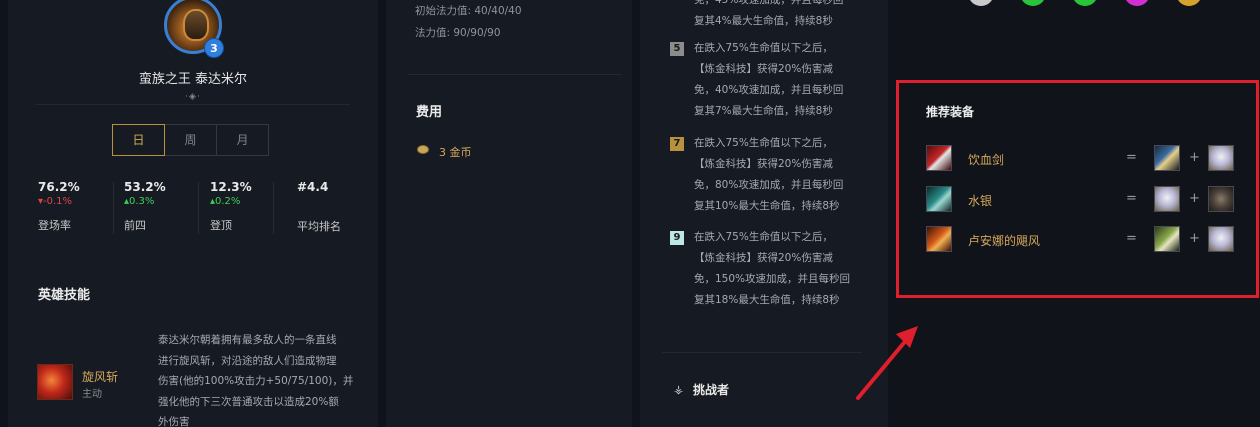  What do you see at coordinates (196, 25) in the screenshot?
I see `champion-portrait-icon` at bounding box center [196, 25].